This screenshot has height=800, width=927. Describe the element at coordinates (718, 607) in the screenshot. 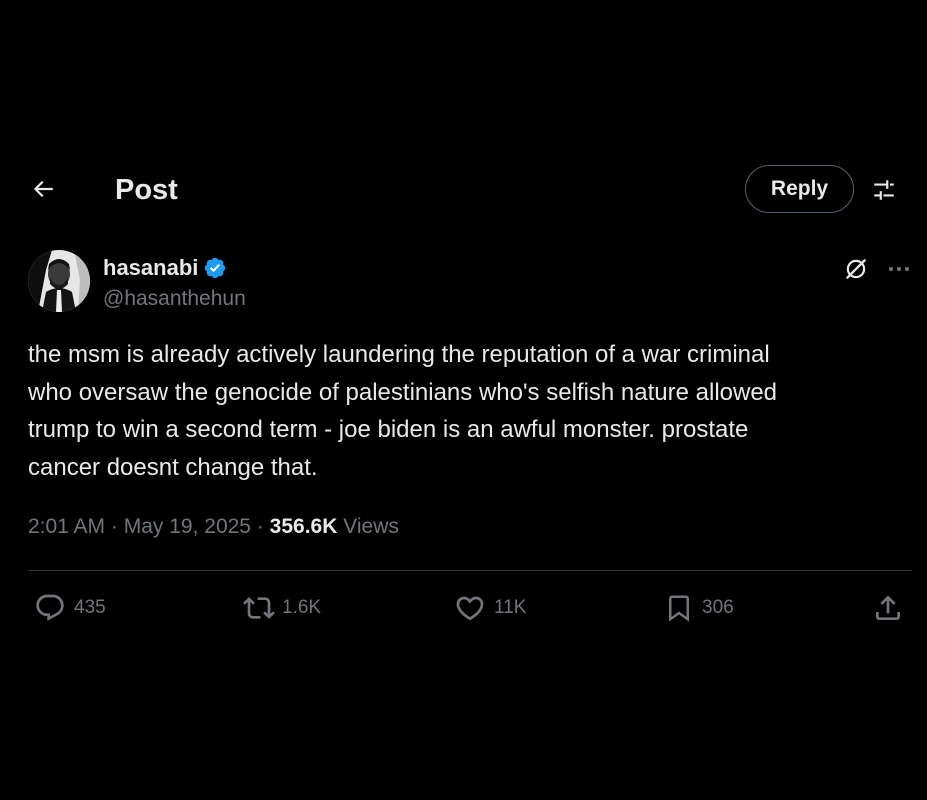

I see `bookmark-count: 306` at that location.